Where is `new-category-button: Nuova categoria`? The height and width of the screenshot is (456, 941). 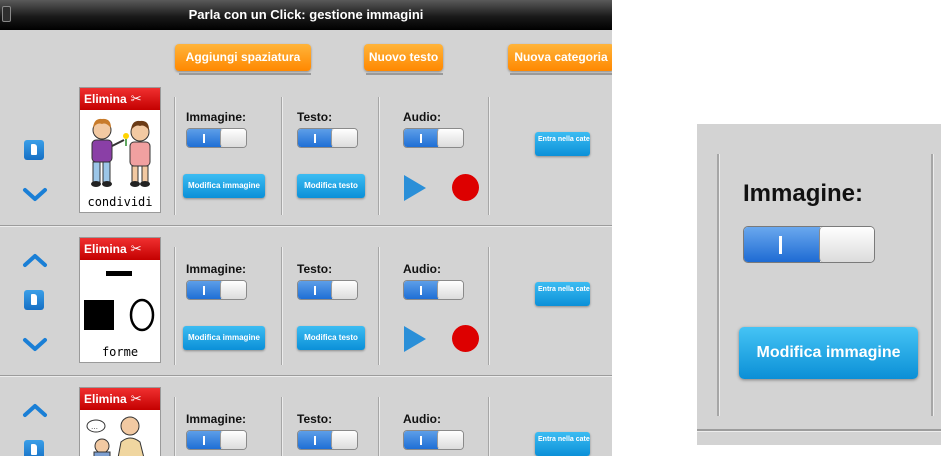
new-category-button: Nuova categoria is located at coordinates (560, 57).